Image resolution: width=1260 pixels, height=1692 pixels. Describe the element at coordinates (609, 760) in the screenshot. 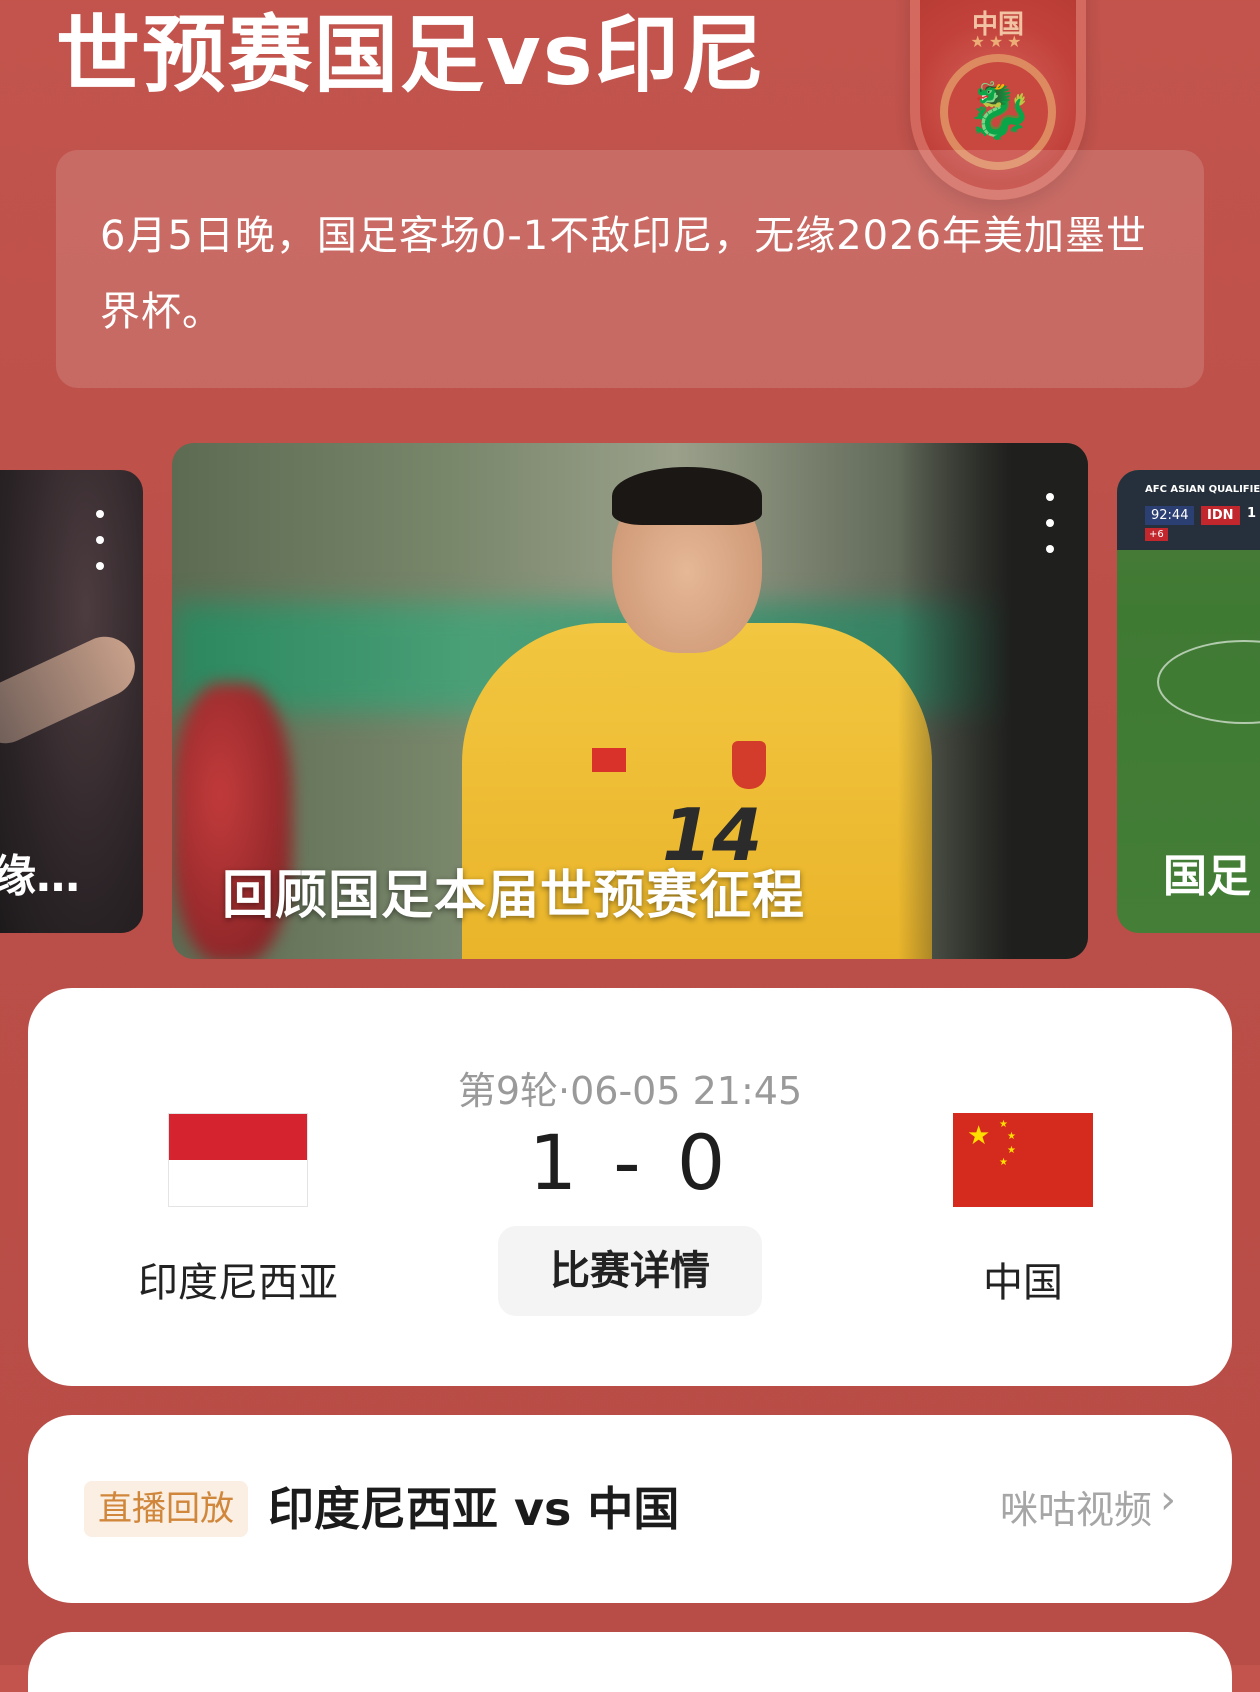

I see `china-flag-patch-icon` at that location.